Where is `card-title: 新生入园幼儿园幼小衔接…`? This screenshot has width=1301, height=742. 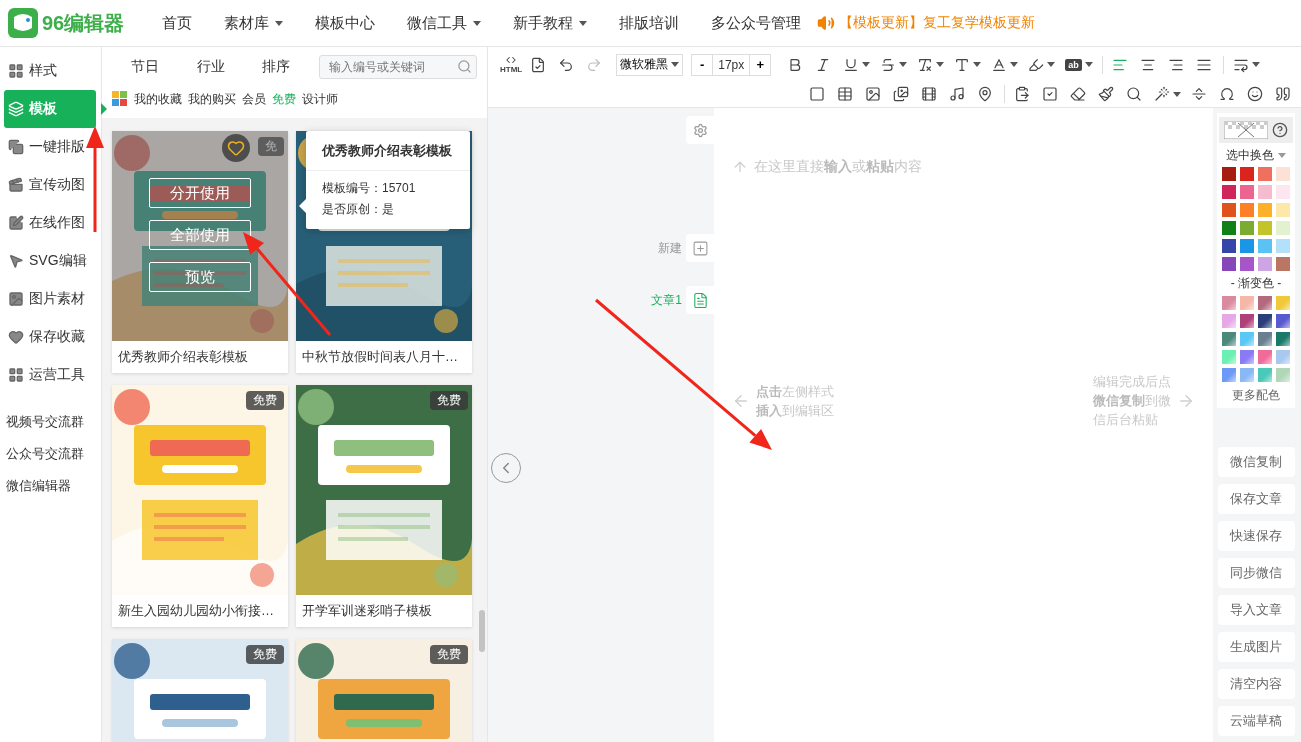
card-title: 新生入园幼儿园幼小衔接… is located at coordinates (196, 611).